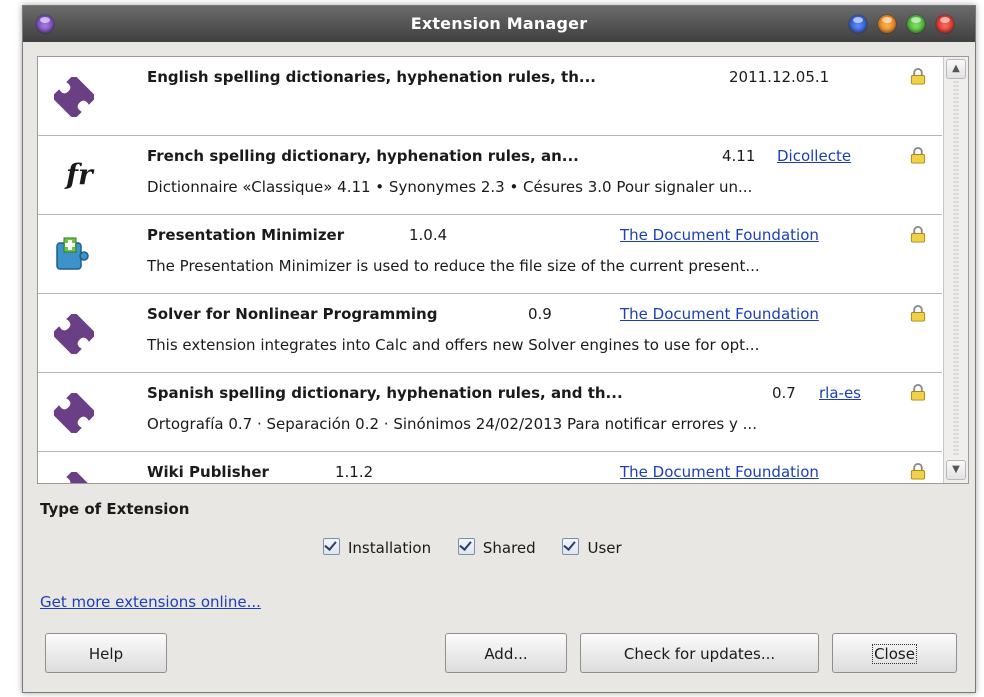  Describe the element at coordinates (814, 156) in the screenshot. I see `publisher-link: Dicollecte` at that location.